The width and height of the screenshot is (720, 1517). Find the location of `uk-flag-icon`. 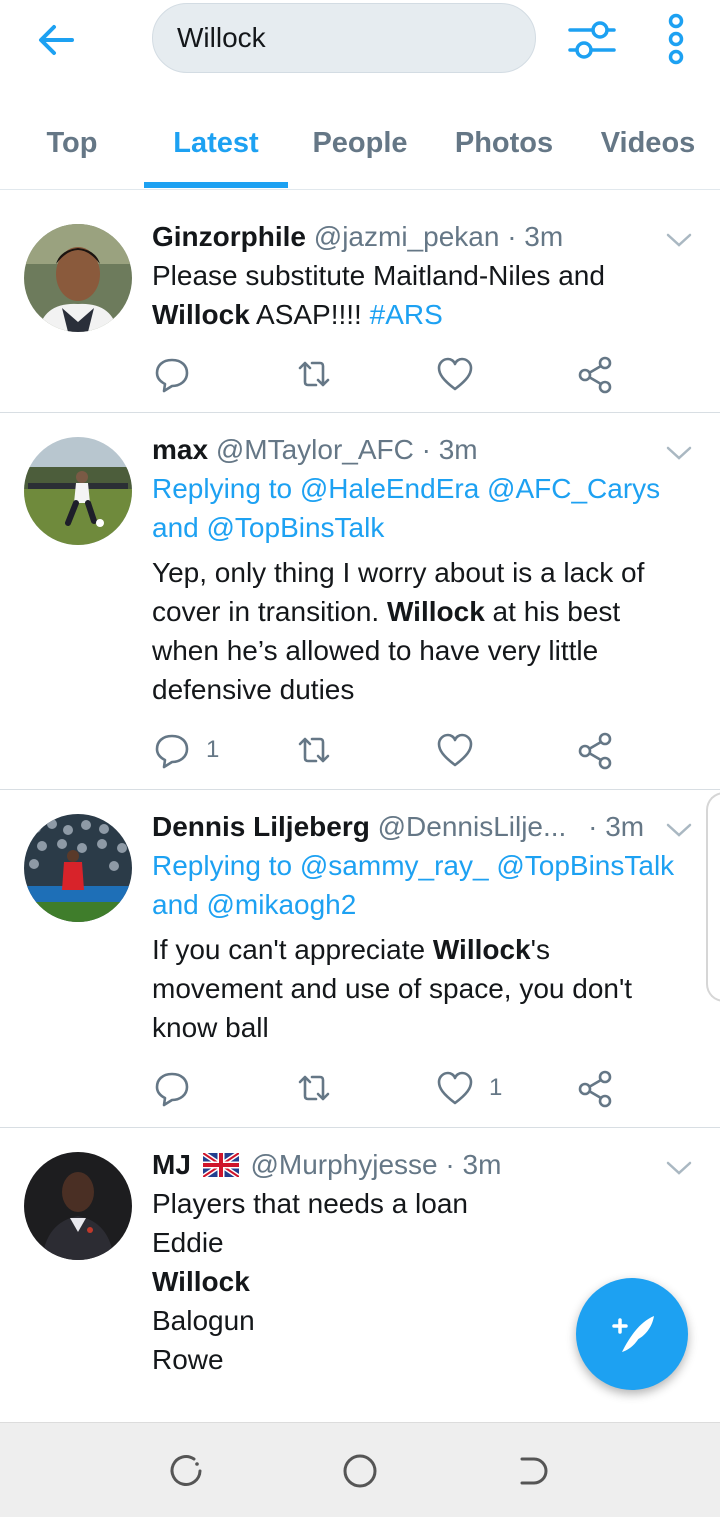

uk-flag-icon is located at coordinates (221, 1165).